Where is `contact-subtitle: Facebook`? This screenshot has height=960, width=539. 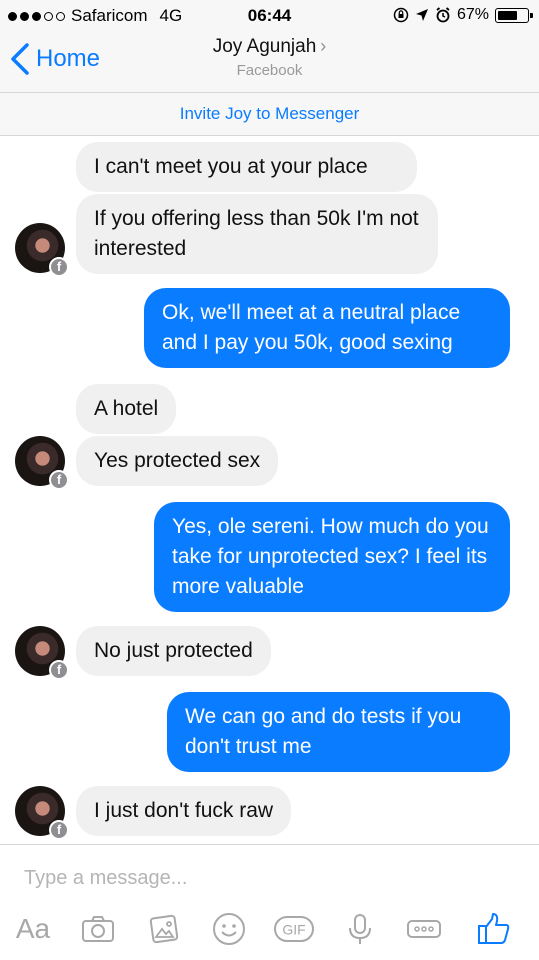
contact-subtitle: Facebook is located at coordinates (269, 70).